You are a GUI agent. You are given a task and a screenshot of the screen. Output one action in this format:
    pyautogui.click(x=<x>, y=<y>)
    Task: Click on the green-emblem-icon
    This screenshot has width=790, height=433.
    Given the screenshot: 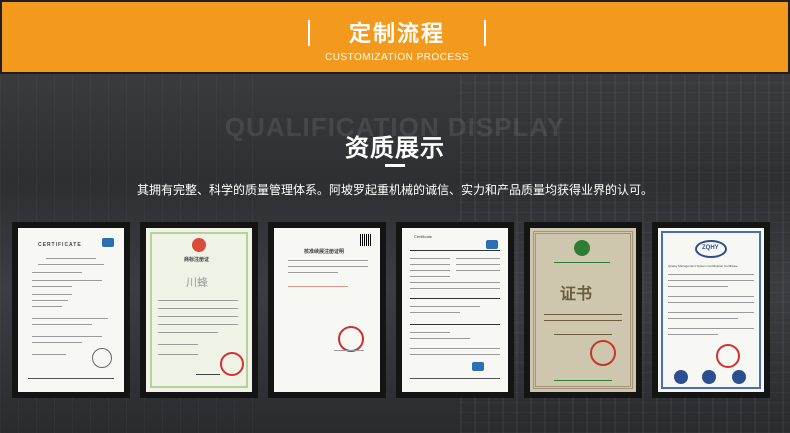 What is the action you would take?
    pyautogui.click(x=582, y=248)
    